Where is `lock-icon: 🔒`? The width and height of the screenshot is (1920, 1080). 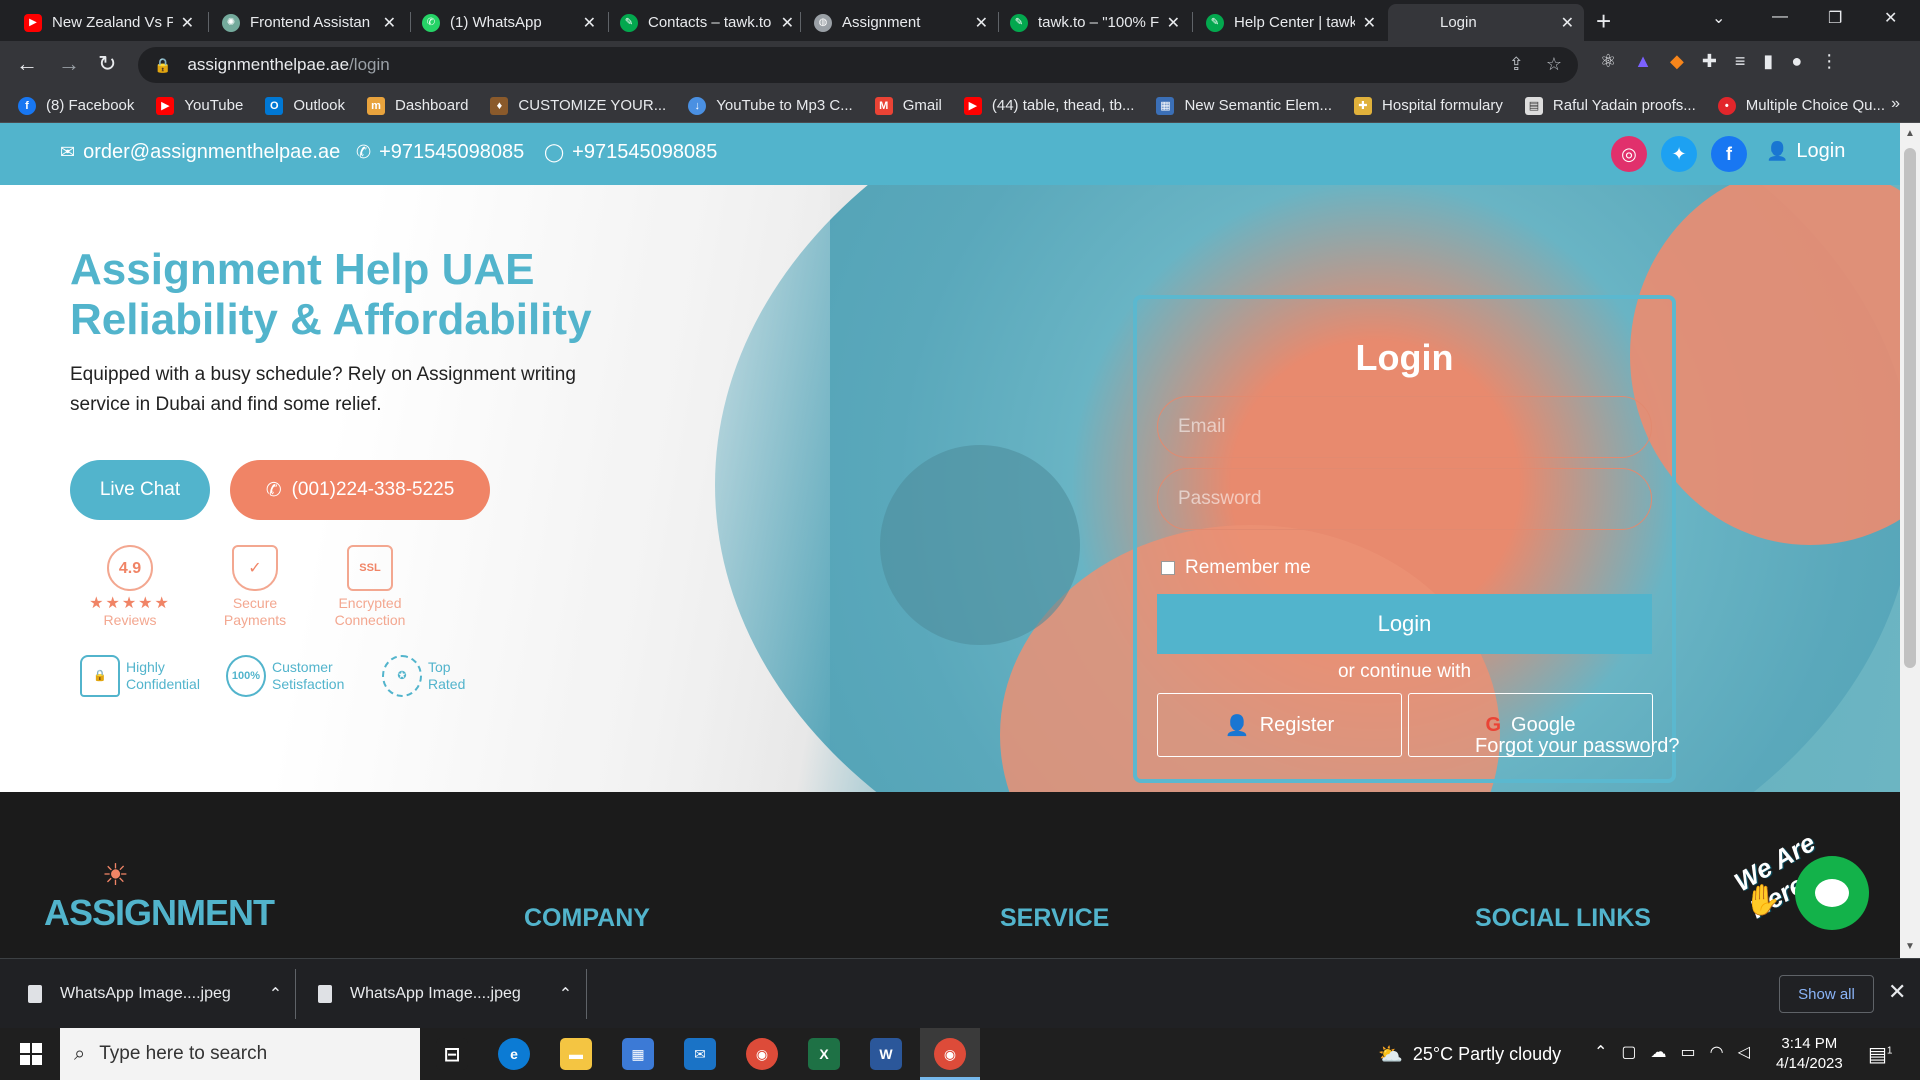 lock-icon: 🔒 is located at coordinates (162, 65).